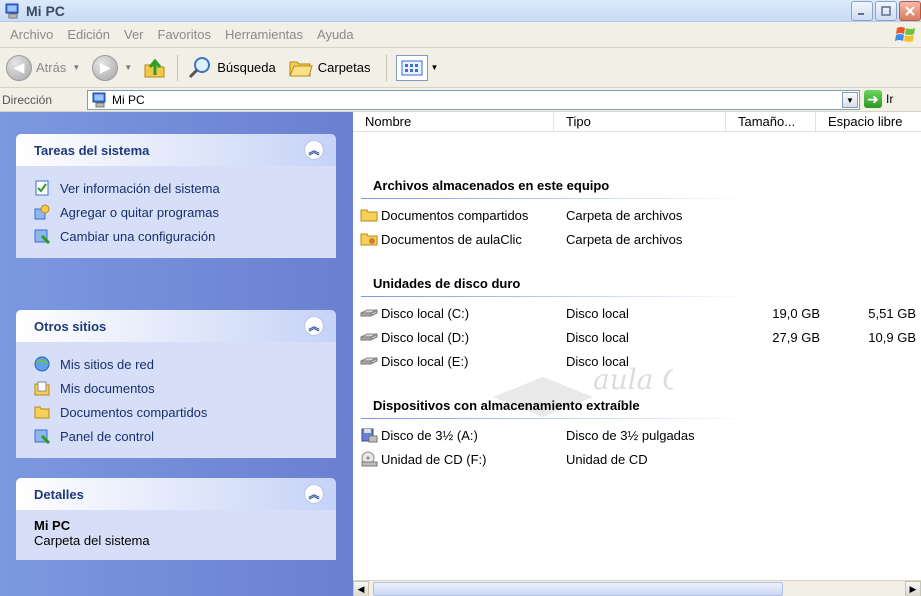 Image resolution: width=921 pixels, height=596 pixels. Describe the element at coordinates (70, 326) in the screenshot. I see `other-places-title: Otros sitios` at that location.